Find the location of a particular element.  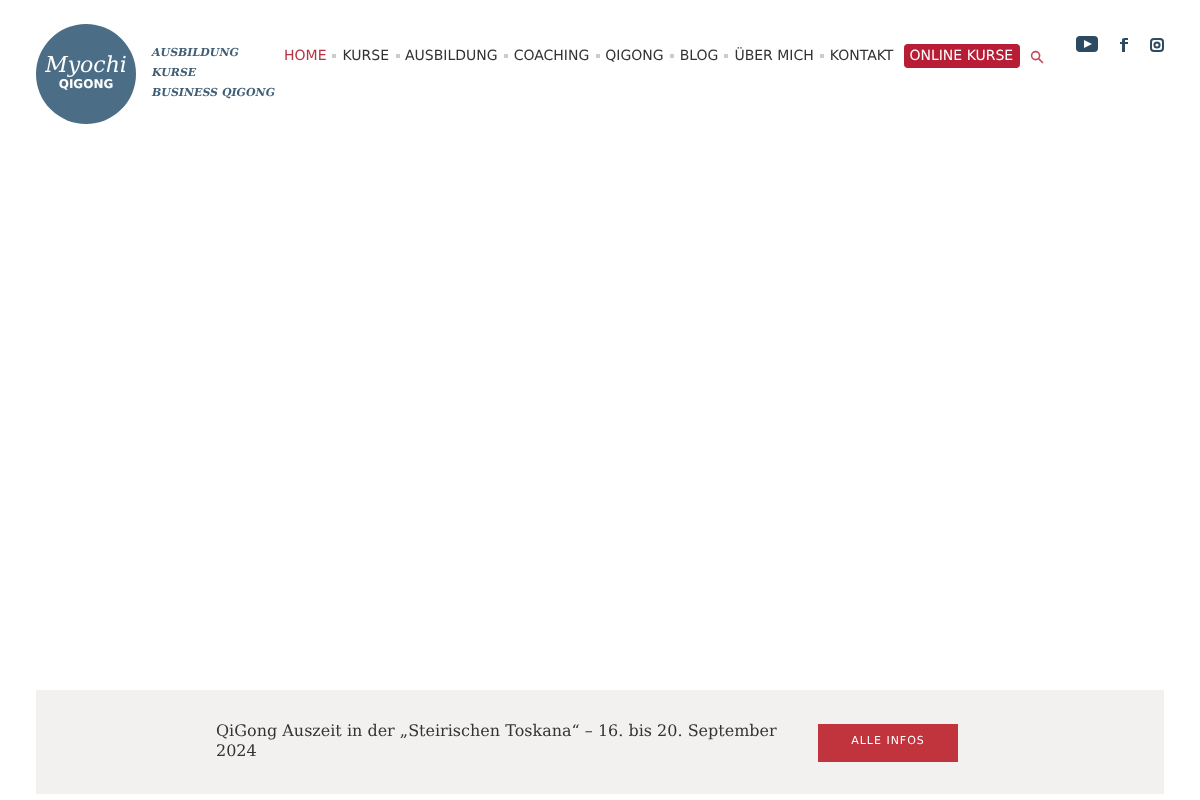

logo-script: Myochi is located at coordinates (86, 66).